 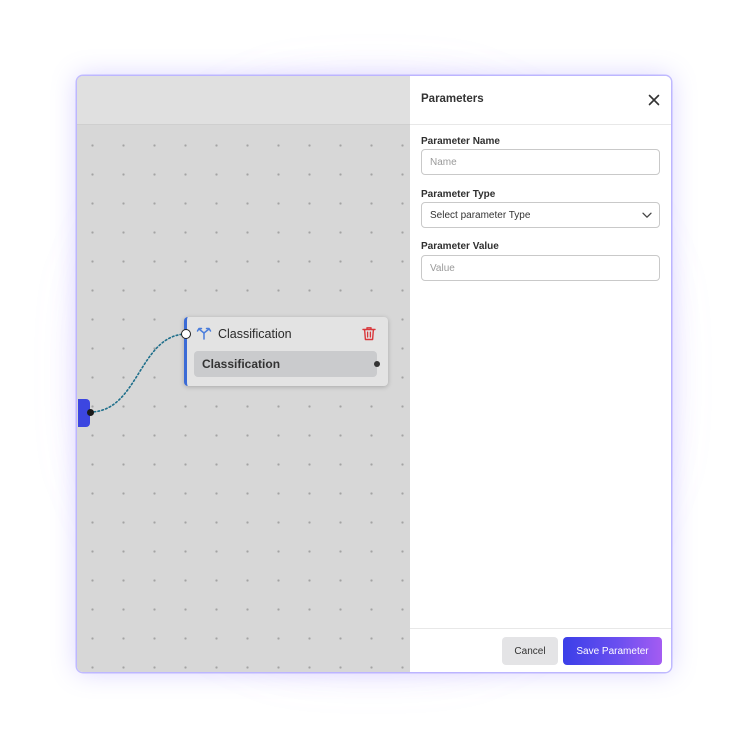 I want to click on node-input-handle, so click(x=186, y=334).